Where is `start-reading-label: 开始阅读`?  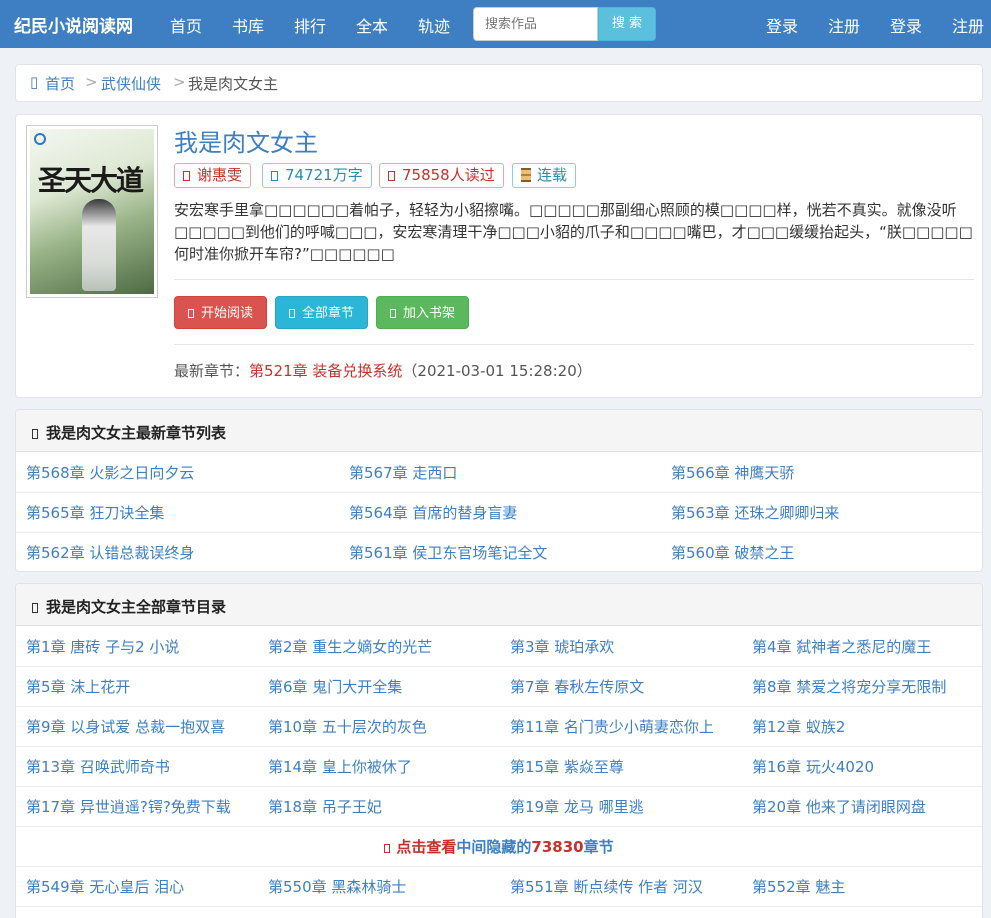
start-reading-label: 开始阅读 is located at coordinates (227, 313).